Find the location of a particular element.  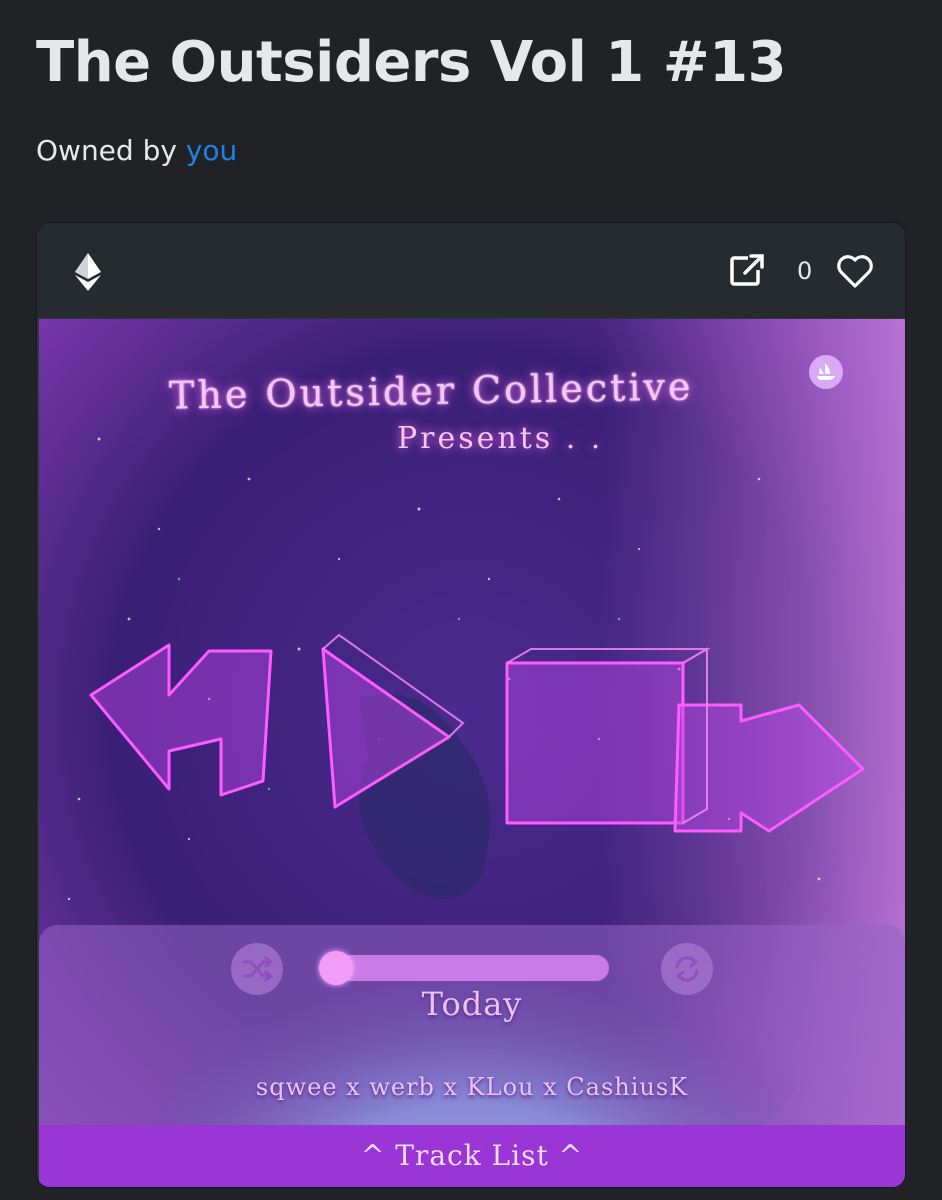

external-link-icon is located at coordinates (747, 271).